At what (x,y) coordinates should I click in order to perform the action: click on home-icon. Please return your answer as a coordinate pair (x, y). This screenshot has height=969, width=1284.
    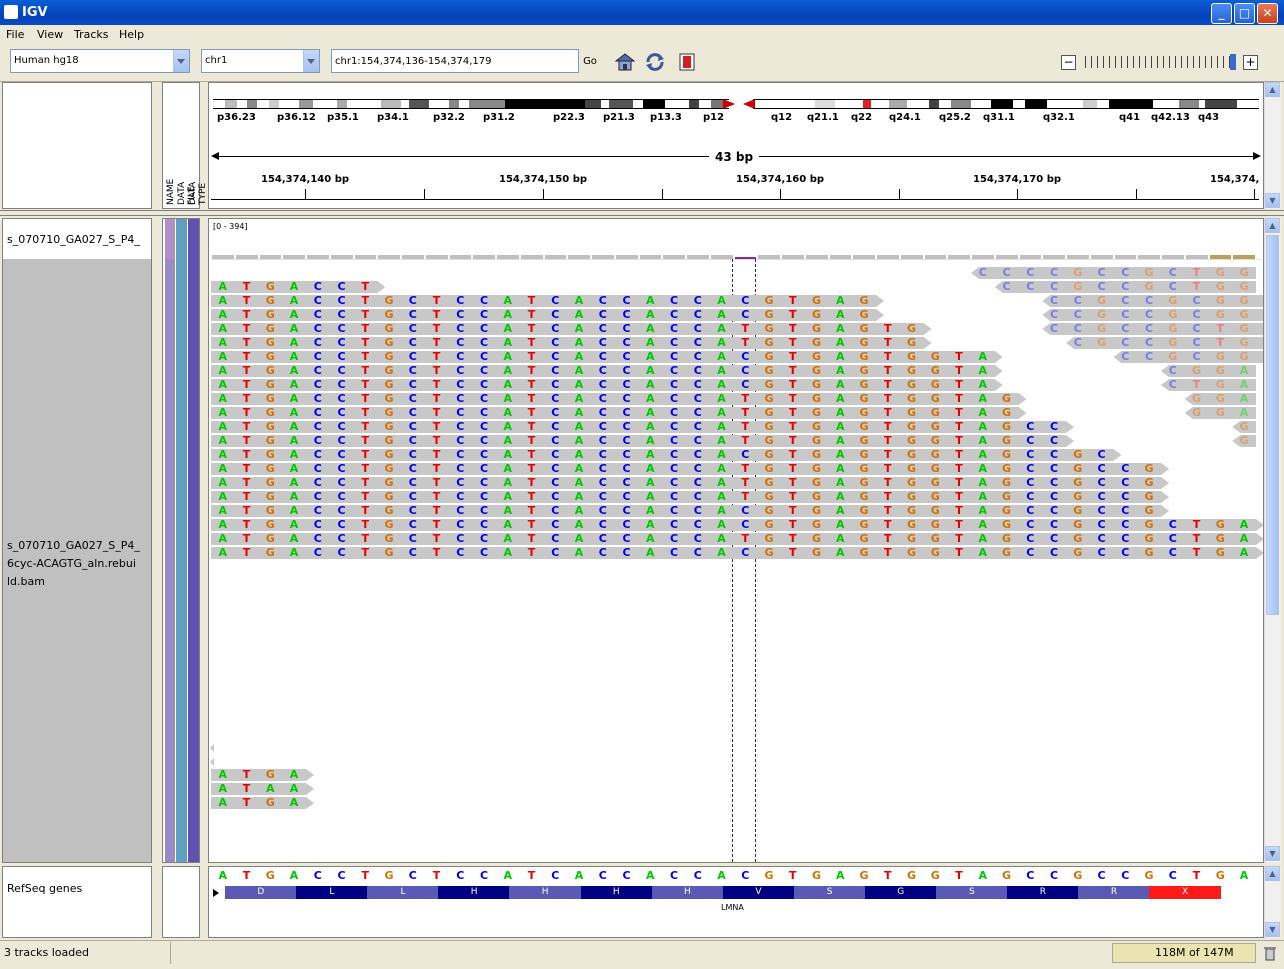
    Looking at the image, I should click on (625, 62).